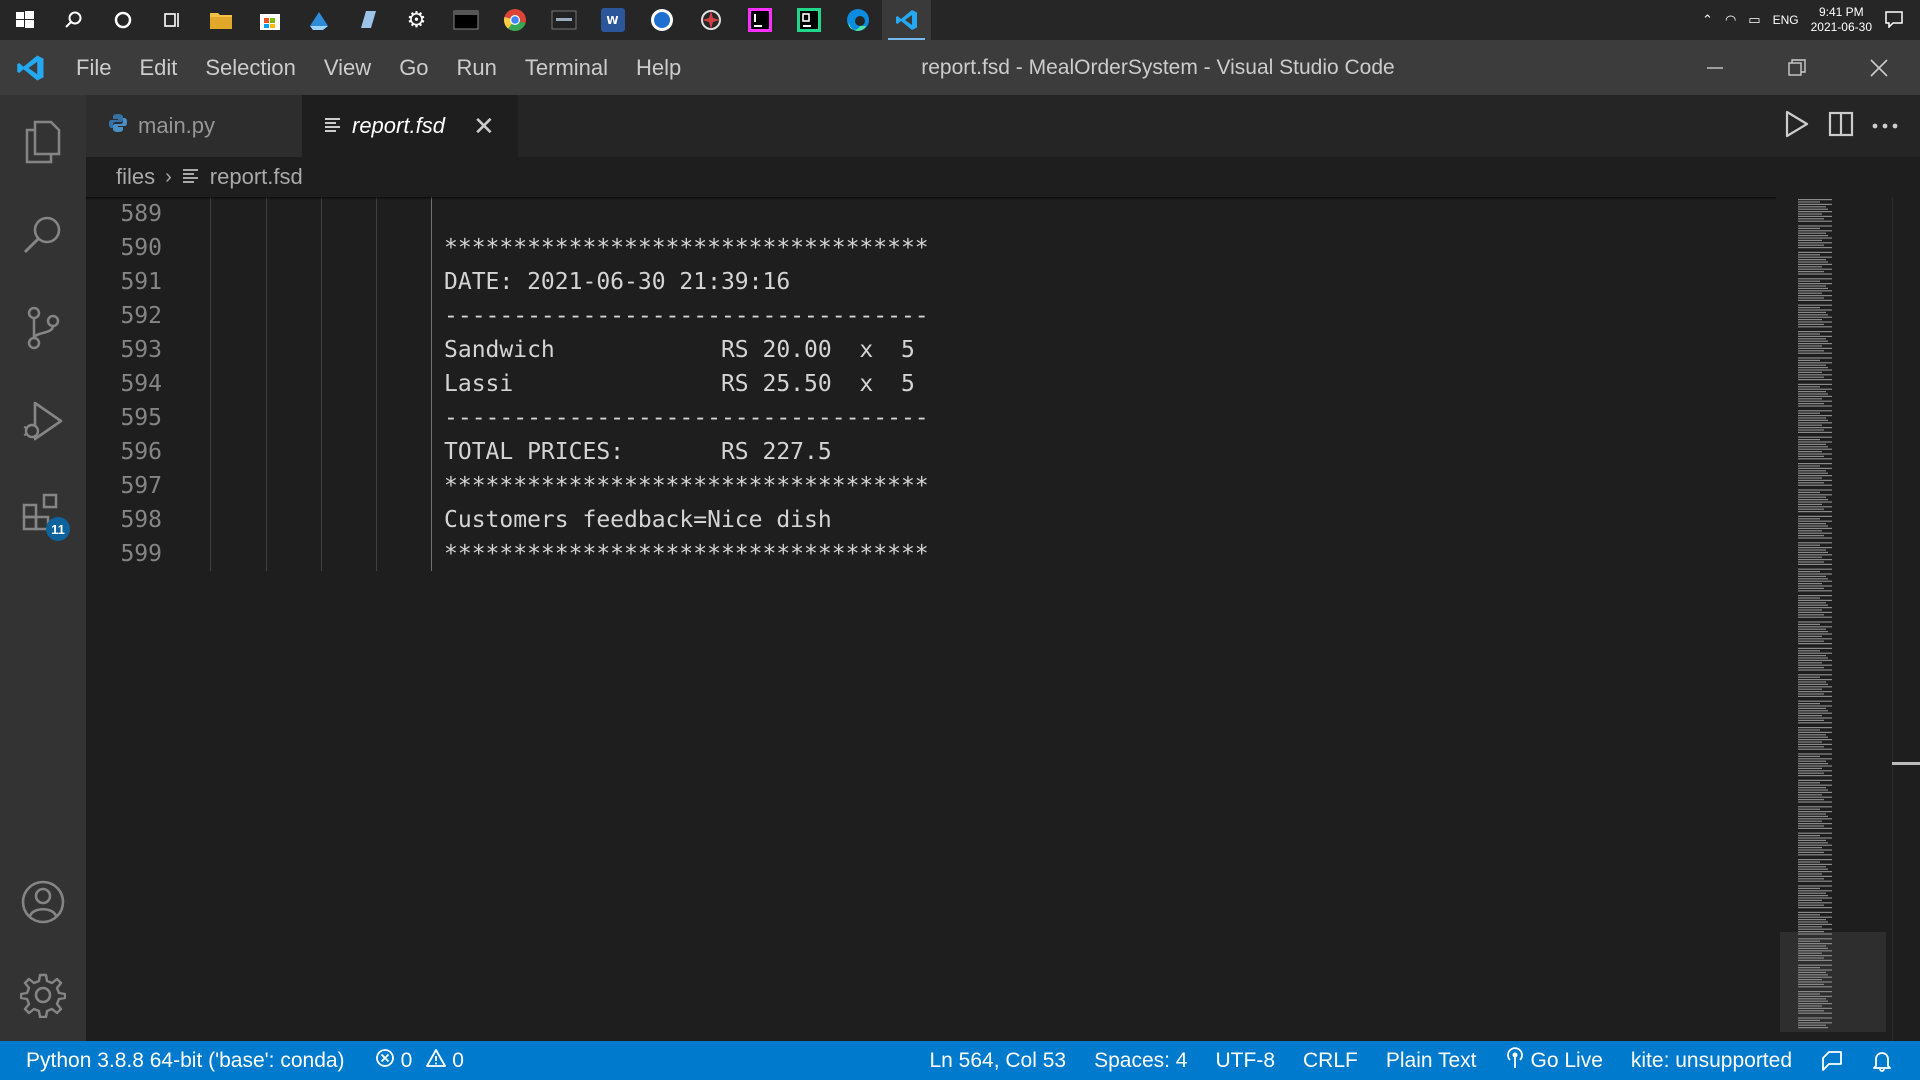 The image size is (1920, 1080). I want to click on menu-go: Go, so click(413, 67).